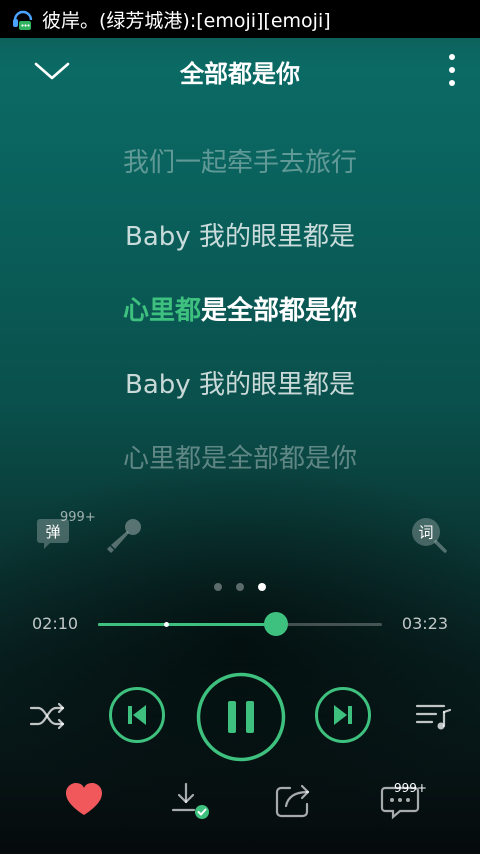 The image size is (480, 854). I want to click on download-icon, so click(190, 800).